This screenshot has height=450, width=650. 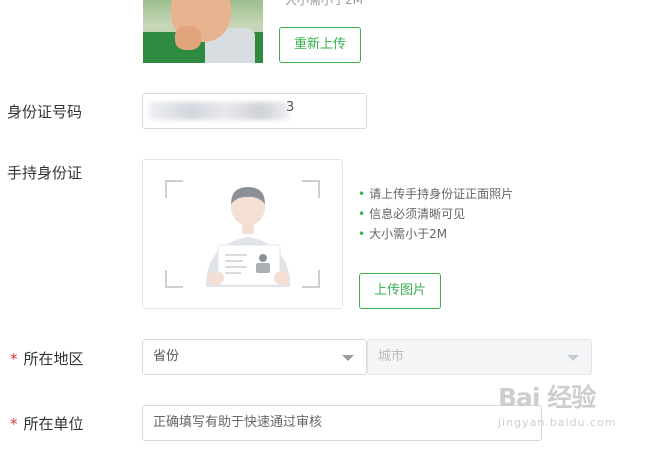 I want to click on uploaded-photo, so click(x=203, y=31).